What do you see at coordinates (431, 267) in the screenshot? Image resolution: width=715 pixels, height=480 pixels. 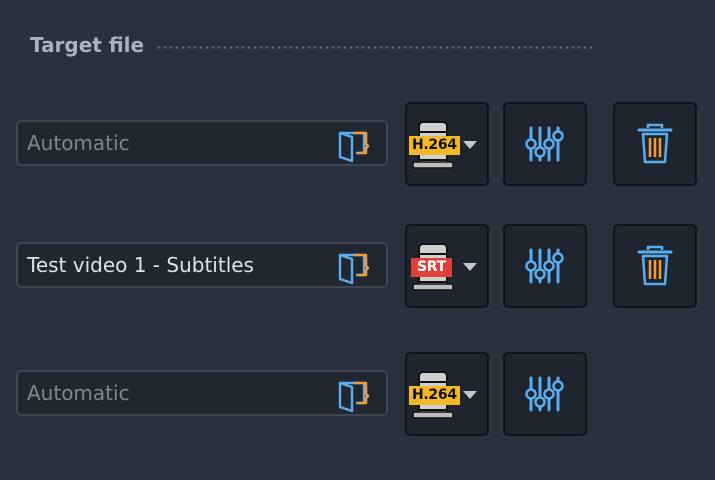 I see `codec-badge: SRT` at bounding box center [431, 267].